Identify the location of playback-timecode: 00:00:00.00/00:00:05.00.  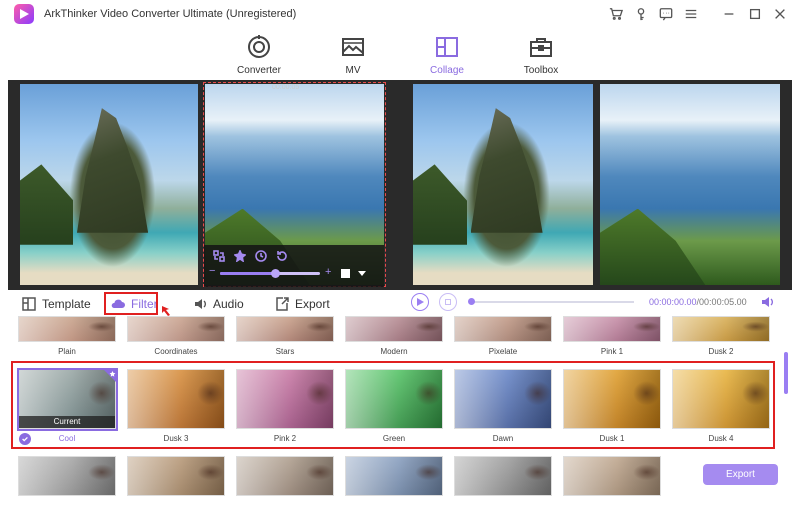
(698, 302).